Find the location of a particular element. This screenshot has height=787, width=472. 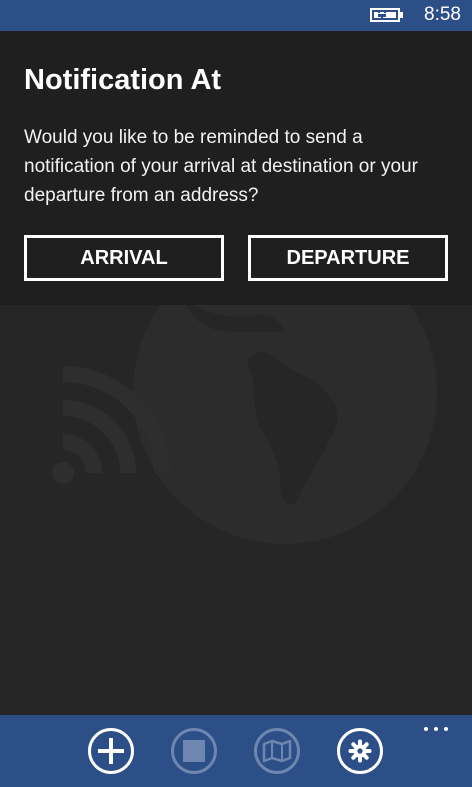

stop-icon is located at coordinates (194, 751).